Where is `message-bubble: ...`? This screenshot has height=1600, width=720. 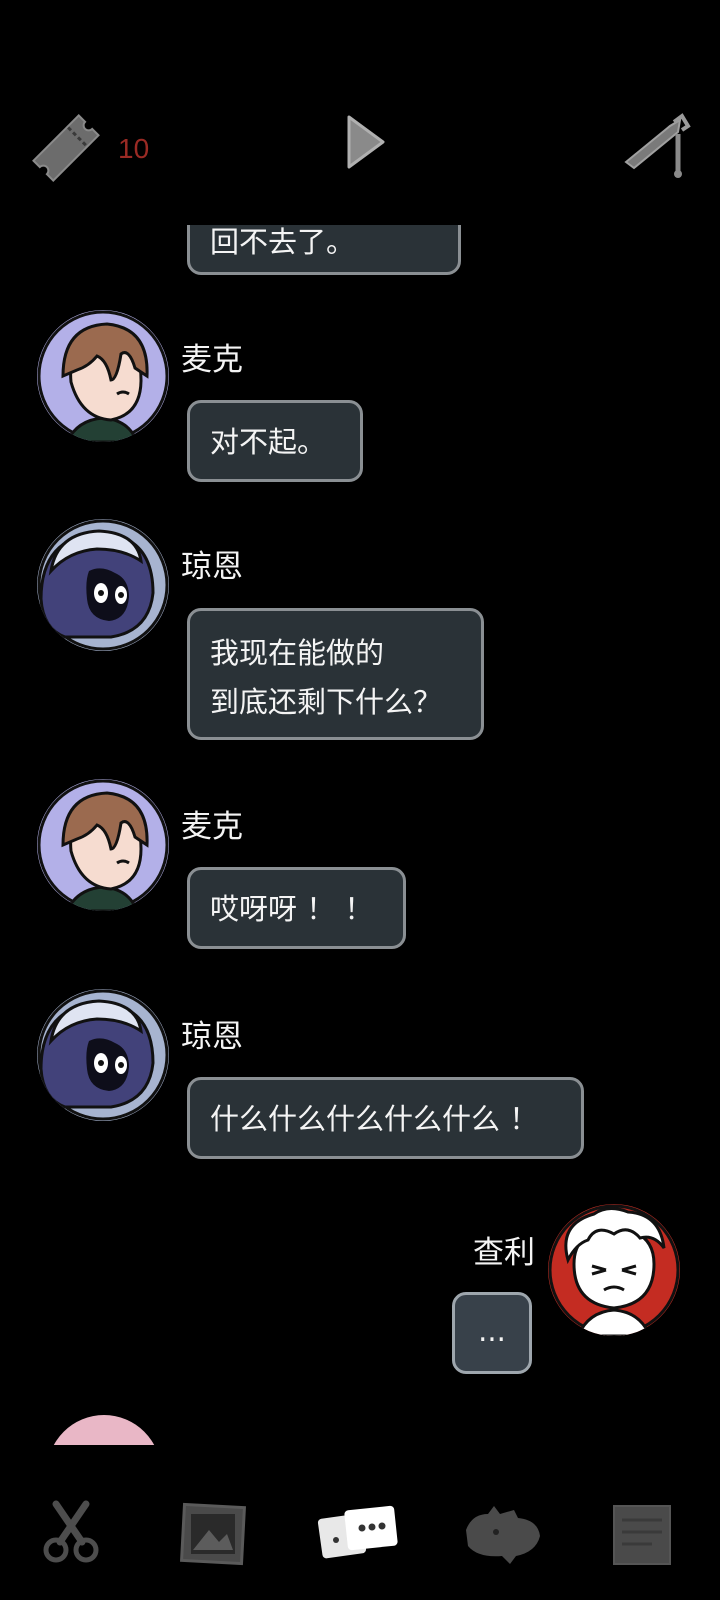 message-bubble: ... is located at coordinates (492, 1333).